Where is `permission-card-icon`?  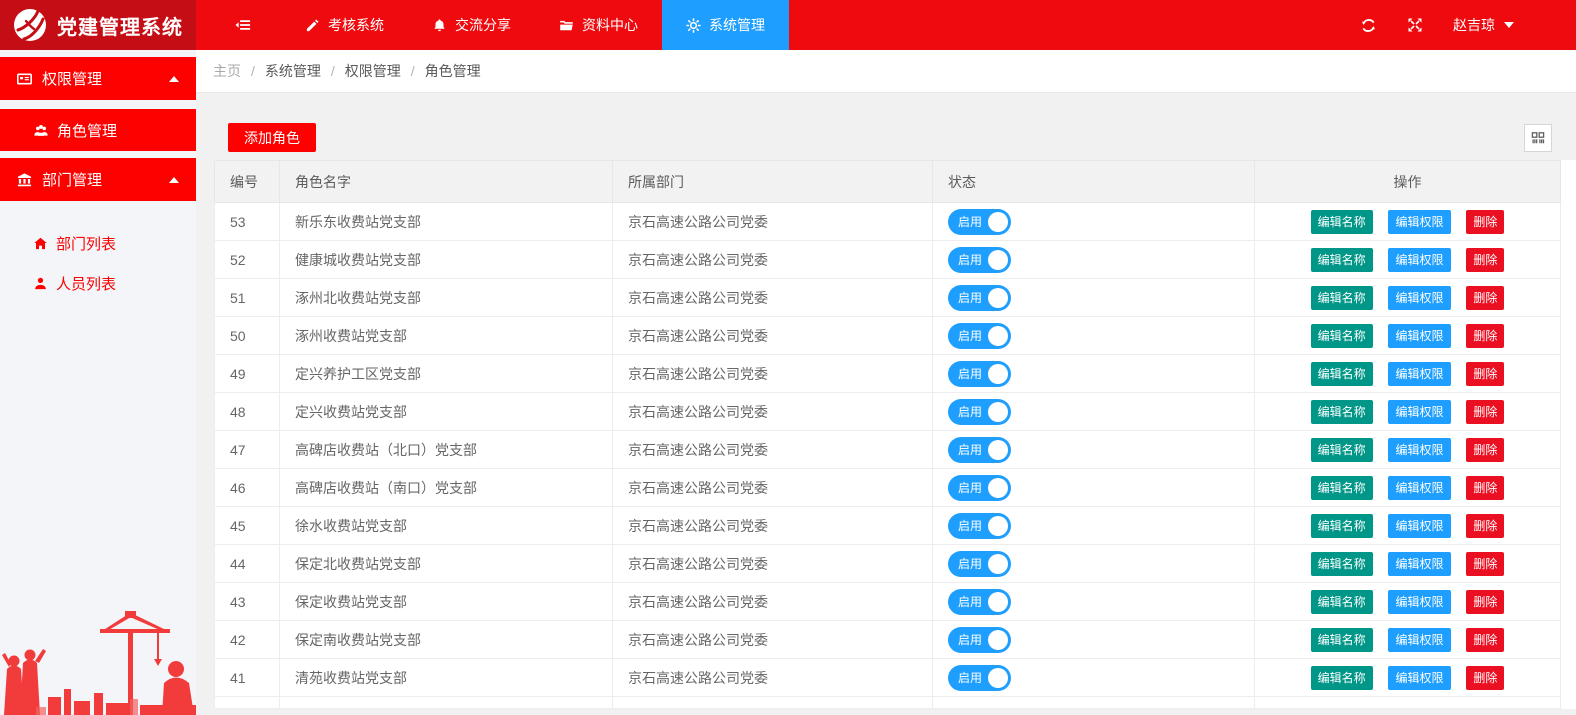
permission-card-icon is located at coordinates (24, 79).